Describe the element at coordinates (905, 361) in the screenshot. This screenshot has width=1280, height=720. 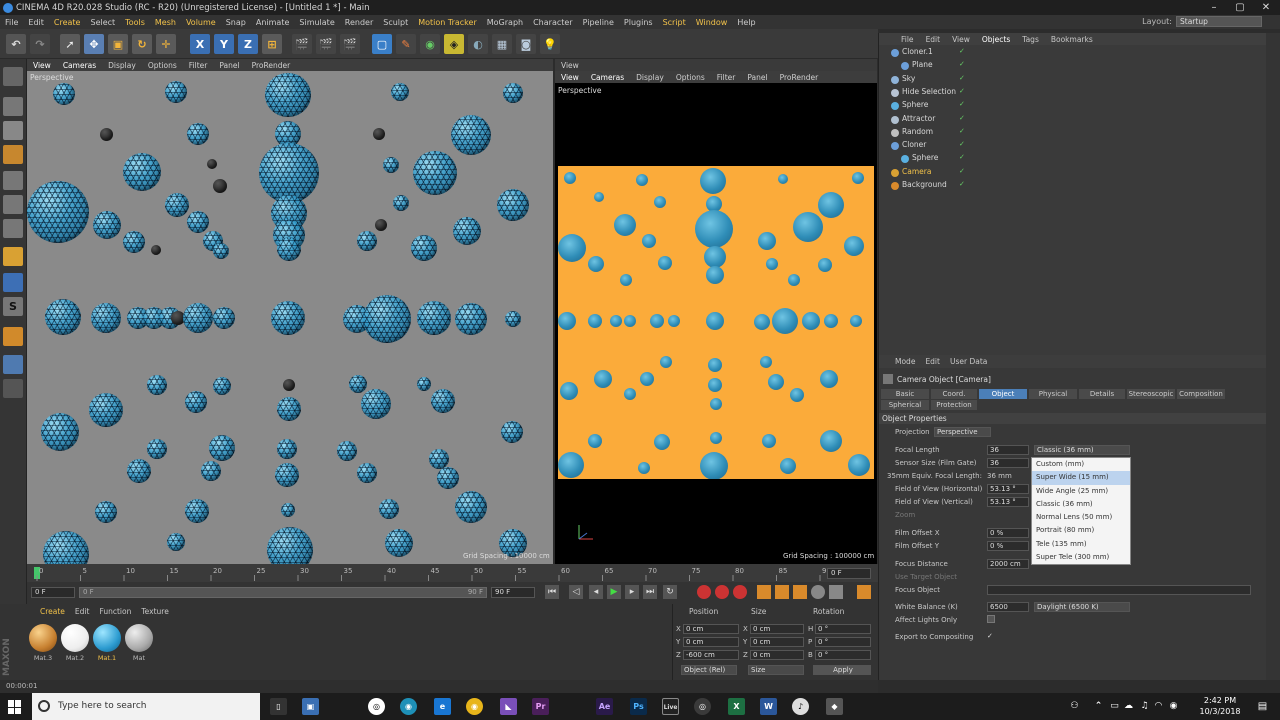
I see `am-menu-mode: Mode` at that location.